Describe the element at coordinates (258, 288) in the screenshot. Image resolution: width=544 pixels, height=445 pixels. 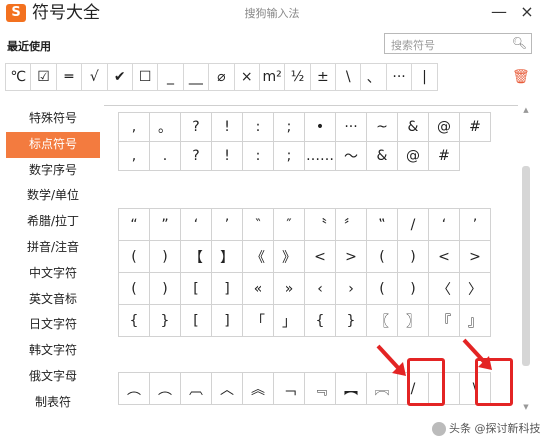
I see `symbol-cell: «` at that location.